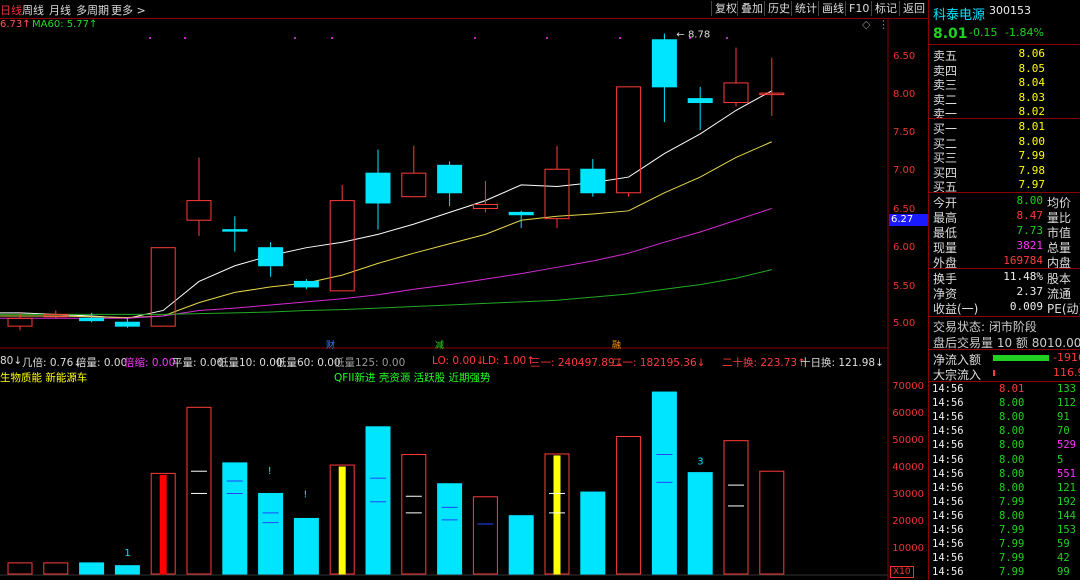  What do you see at coordinates (904, 132) in the screenshot?
I see `y-tick-label: 7.50` at bounding box center [904, 132].